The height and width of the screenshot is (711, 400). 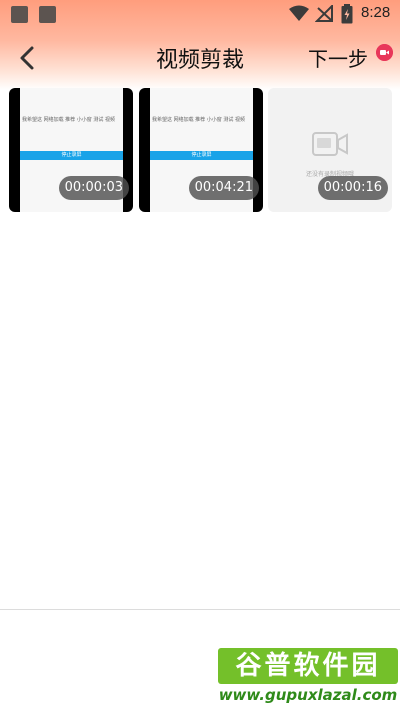 I want to click on video-thumbnail: 我希望这 网络加载 推荐 小小窗 测试 视频 停止录屏 00:00:03, so click(x=71, y=150).